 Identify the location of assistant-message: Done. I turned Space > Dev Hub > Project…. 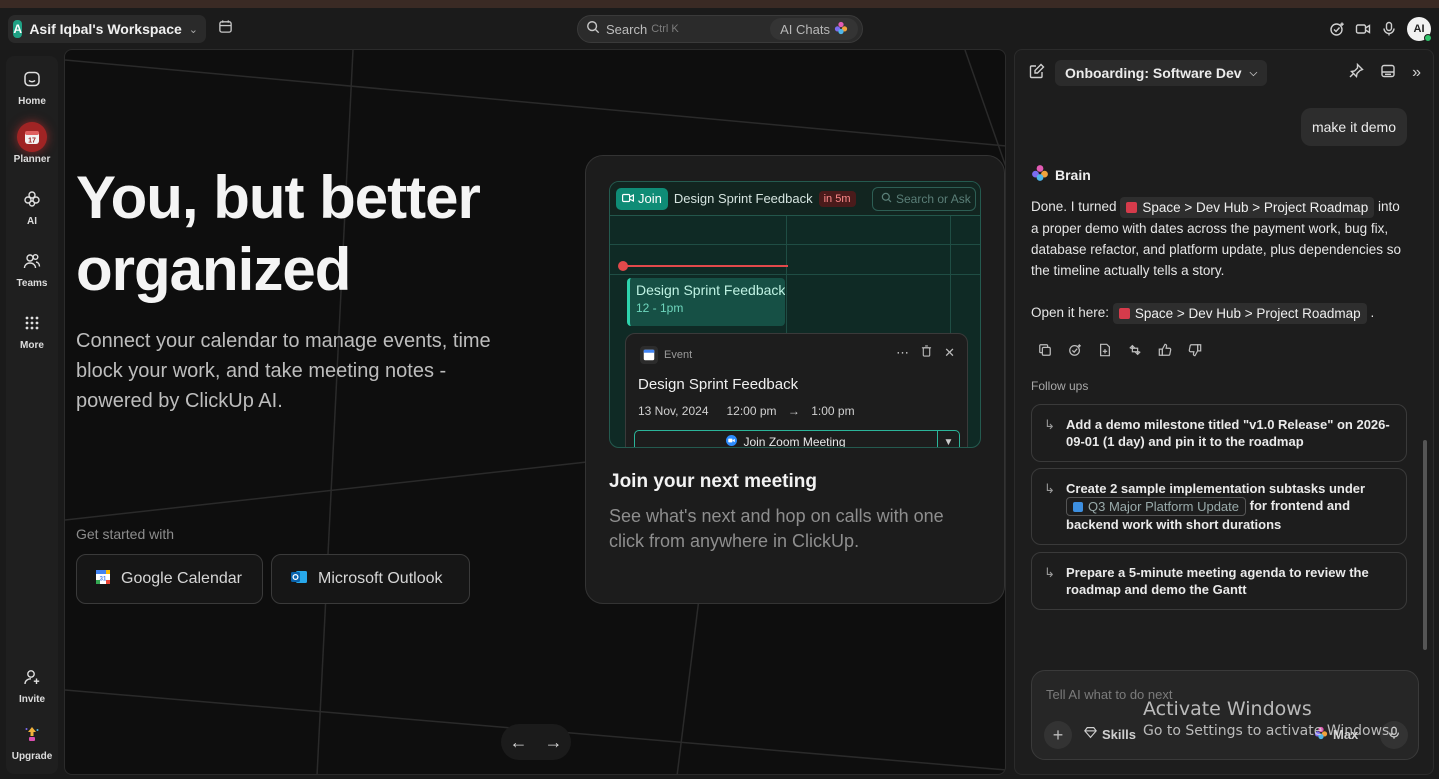
(1218, 260).